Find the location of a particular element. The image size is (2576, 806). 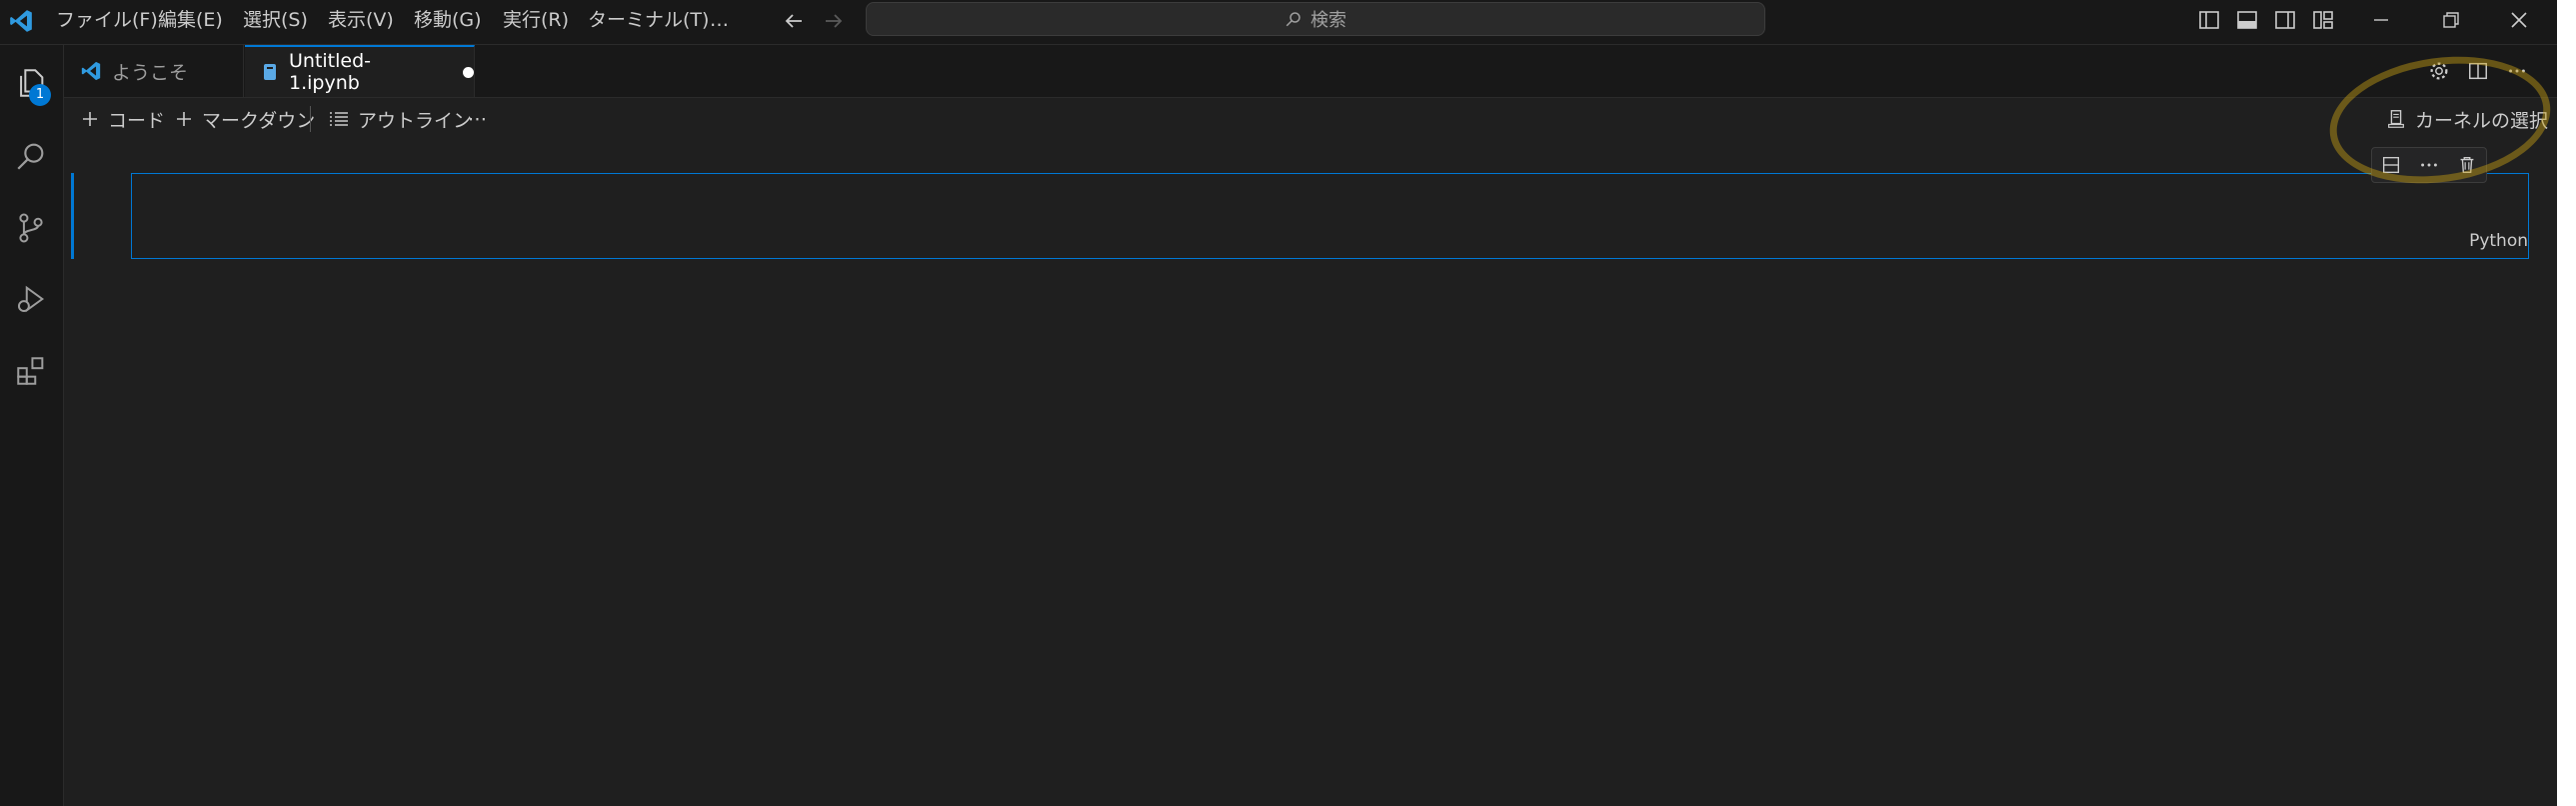

menu-terminal: ターミナル(T) is located at coordinates (648, 22).